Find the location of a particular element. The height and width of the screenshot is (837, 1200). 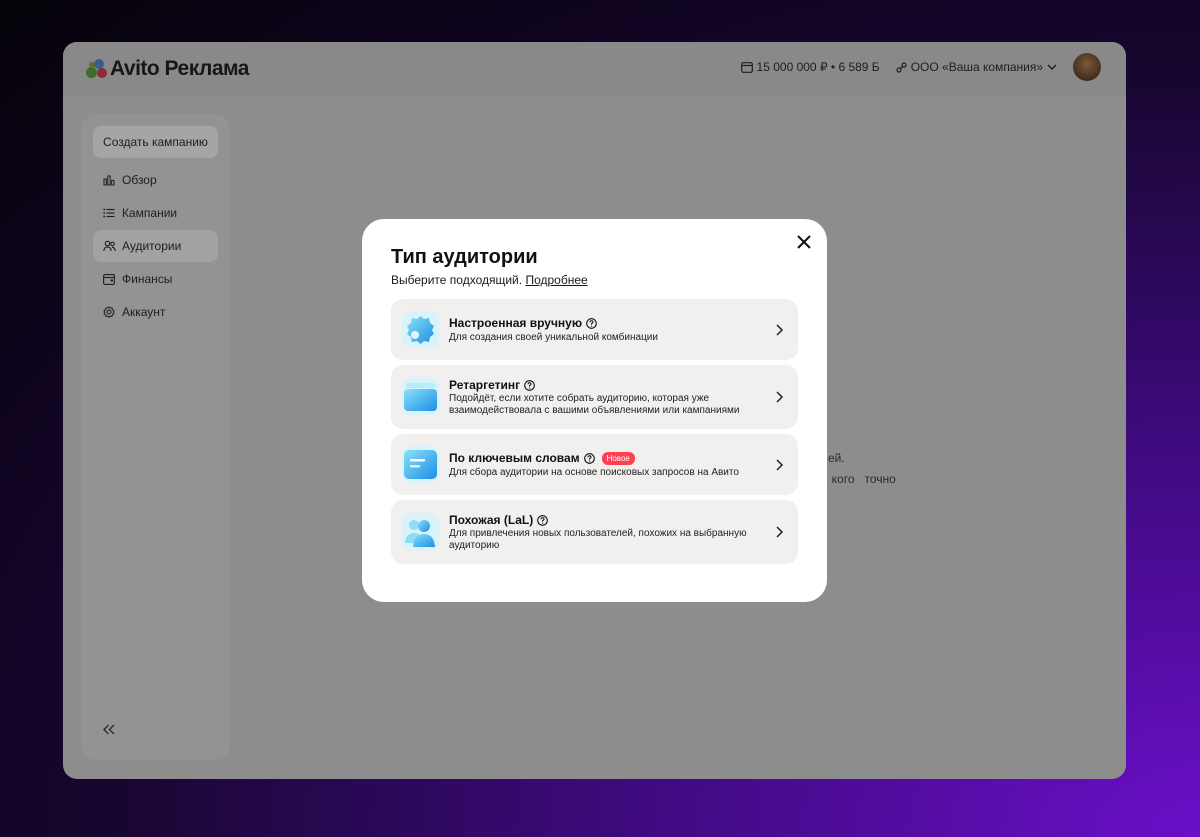

sidebar-item-account: Аккаунт is located at coordinates (155, 312).